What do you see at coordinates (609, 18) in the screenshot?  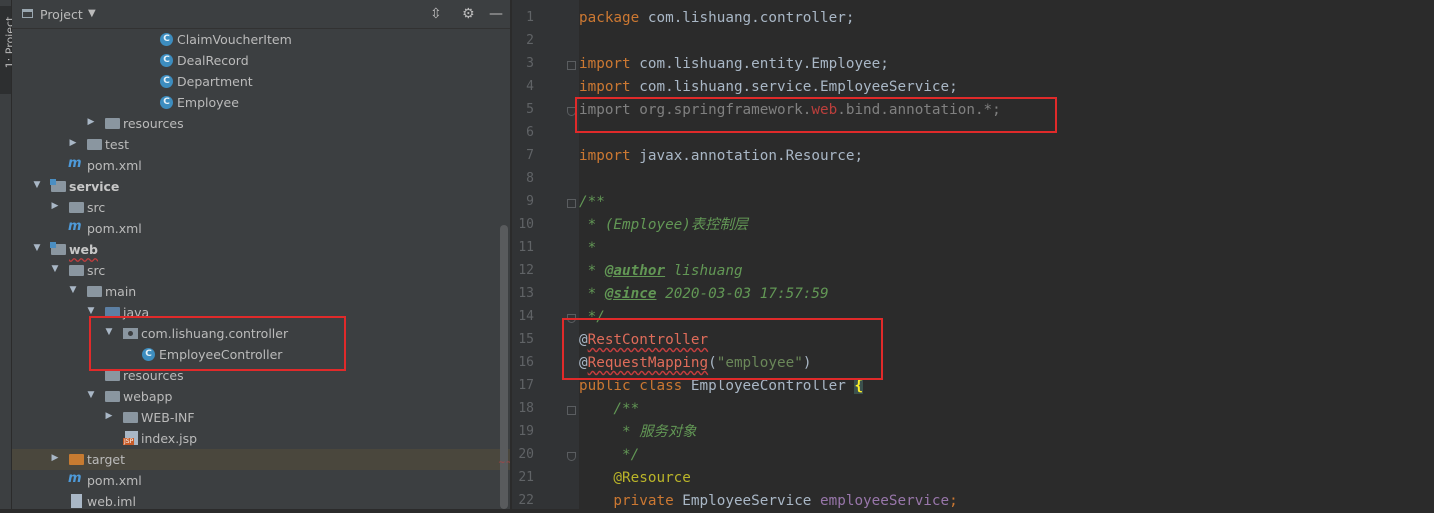 I see `keyword: package` at bounding box center [609, 18].